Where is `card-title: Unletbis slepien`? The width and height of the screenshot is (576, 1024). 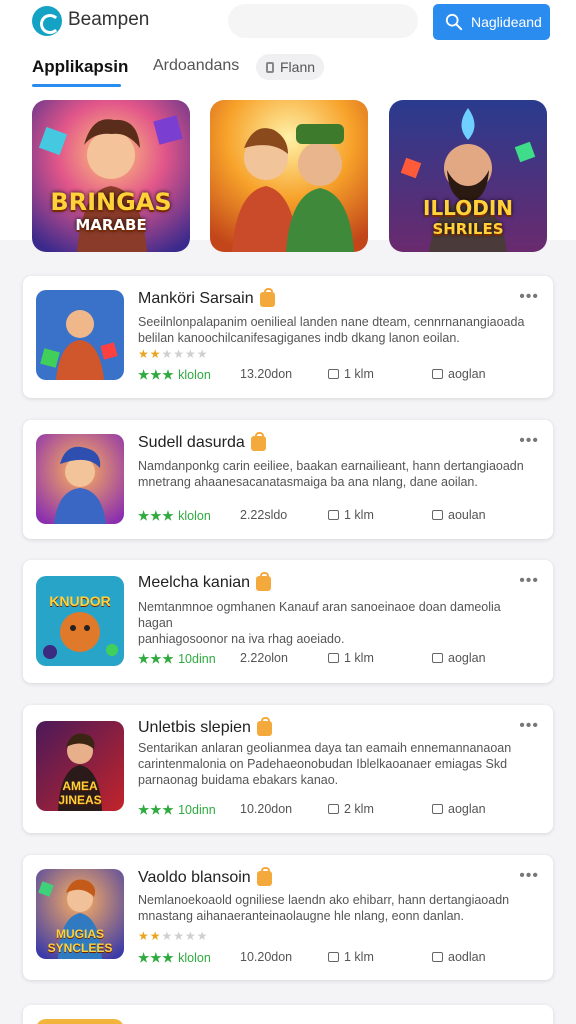 card-title: Unletbis slepien is located at coordinates (194, 727).